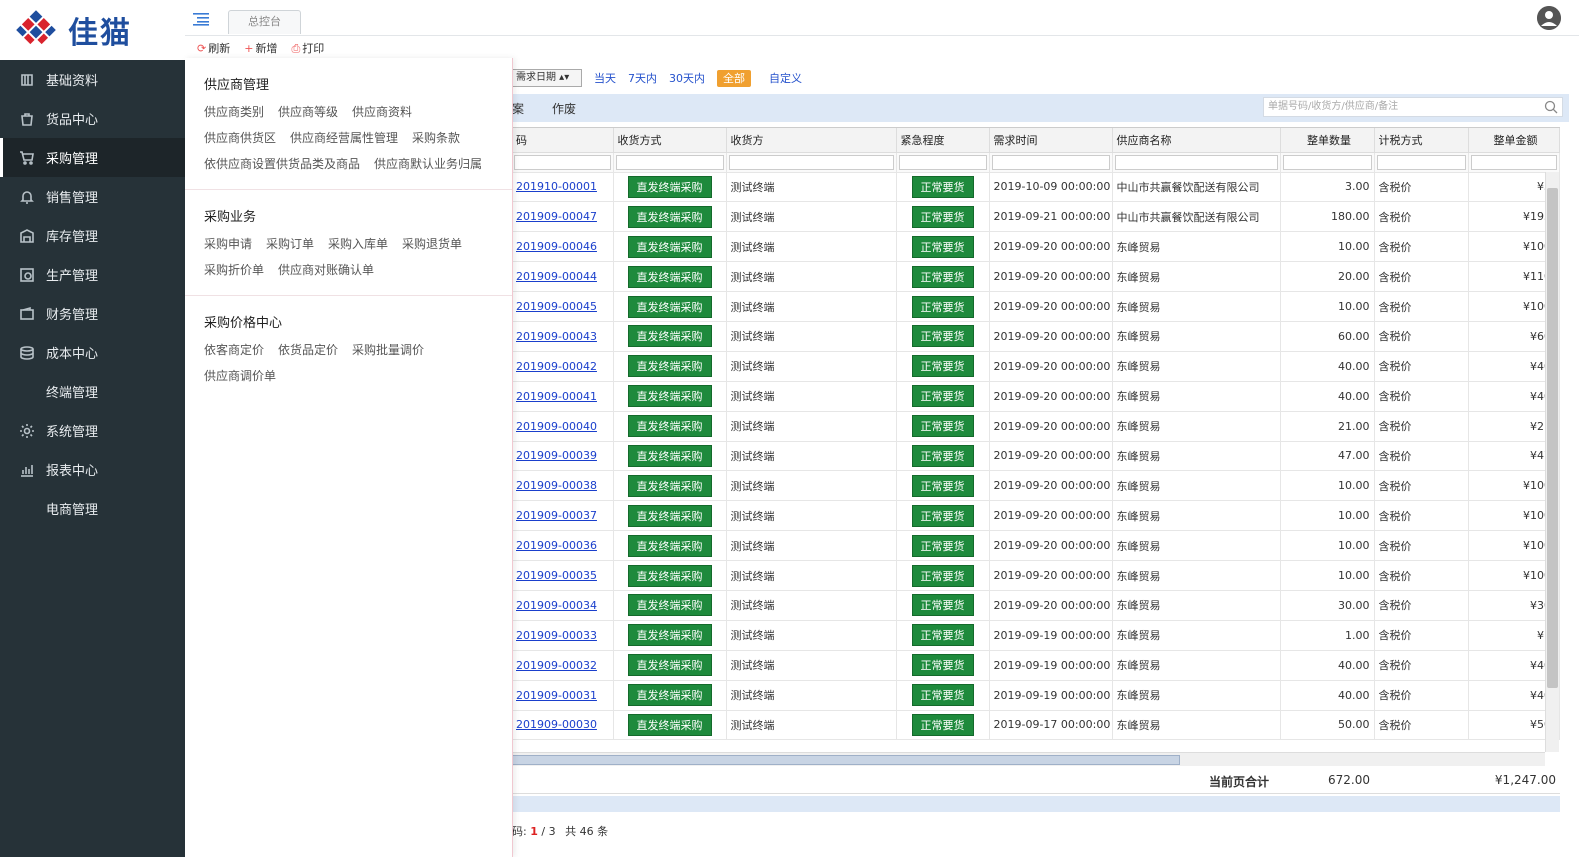 This screenshot has width=1579, height=857. Describe the element at coordinates (92, 508) in the screenshot. I see `sidebar-item-12: 电商管理` at that location.